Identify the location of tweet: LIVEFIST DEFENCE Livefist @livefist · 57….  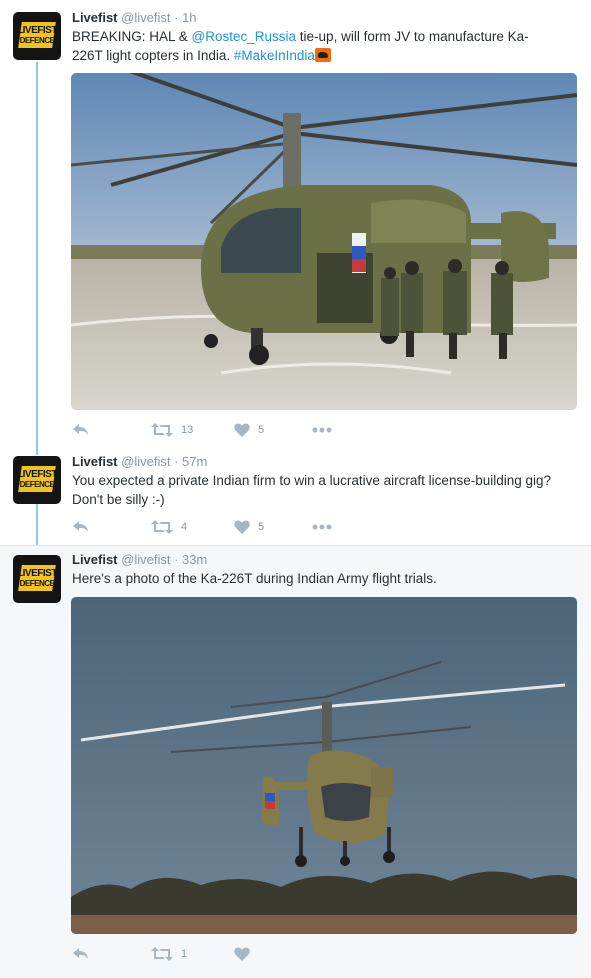
(295, 495).